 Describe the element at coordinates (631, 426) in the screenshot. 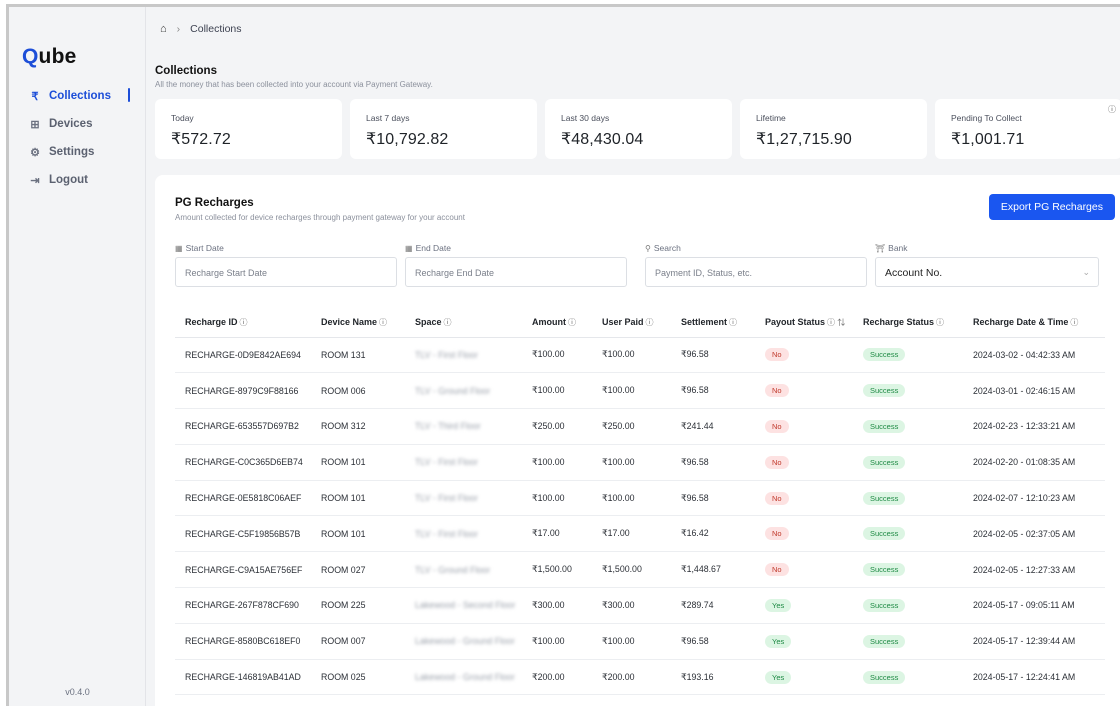

I see `cell-user-paid: ₹250.00` at that location.